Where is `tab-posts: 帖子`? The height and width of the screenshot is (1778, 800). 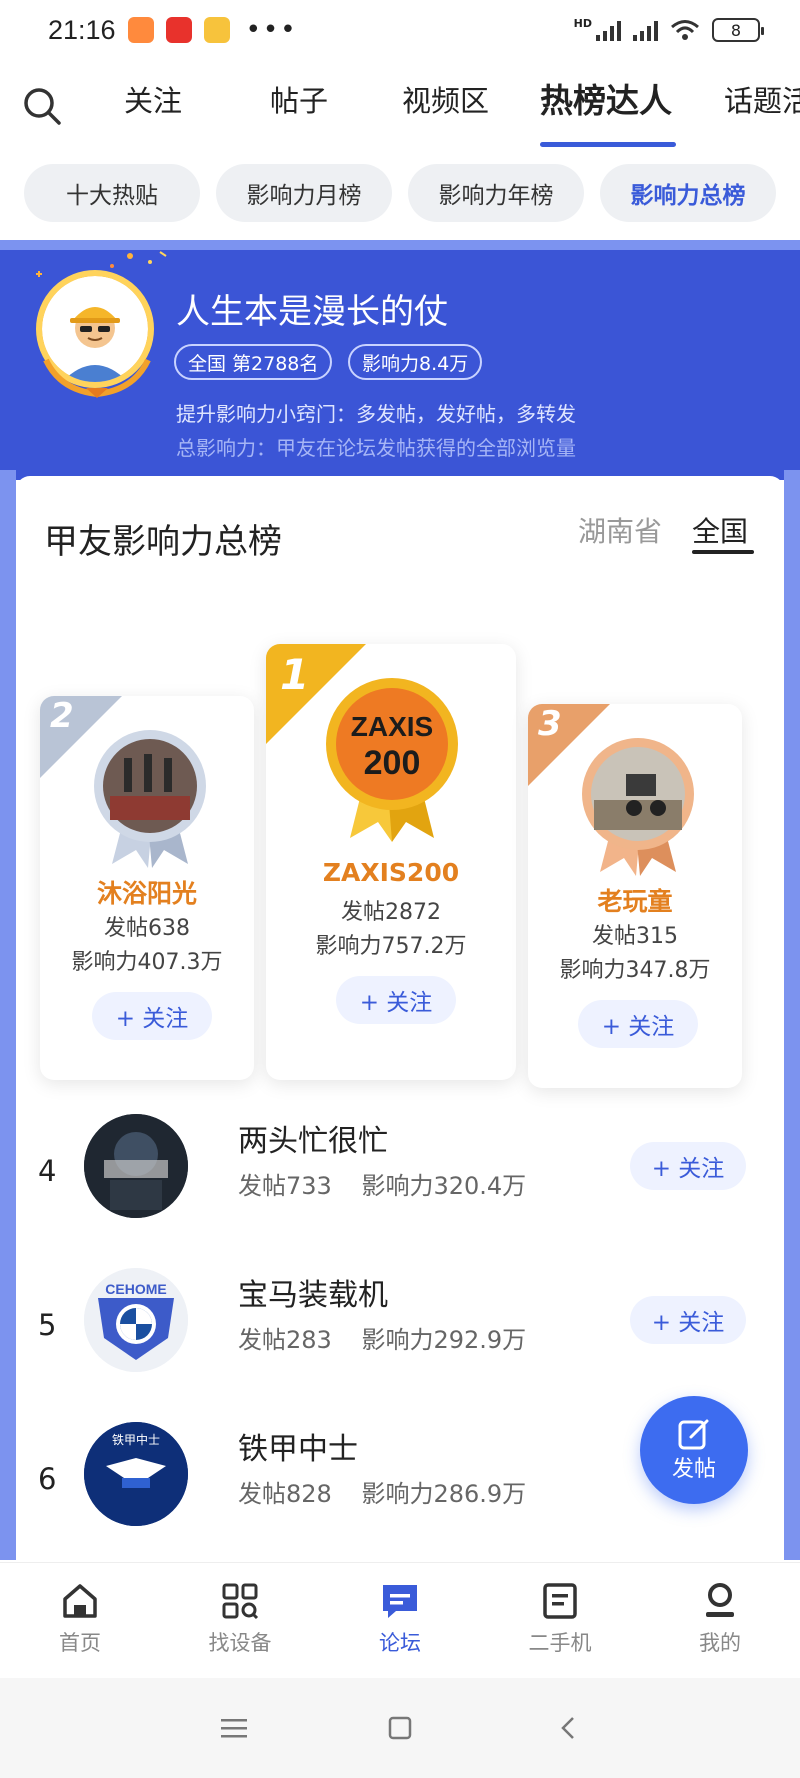 tab-posts: 帖子 is located at coordinates (299, 99).